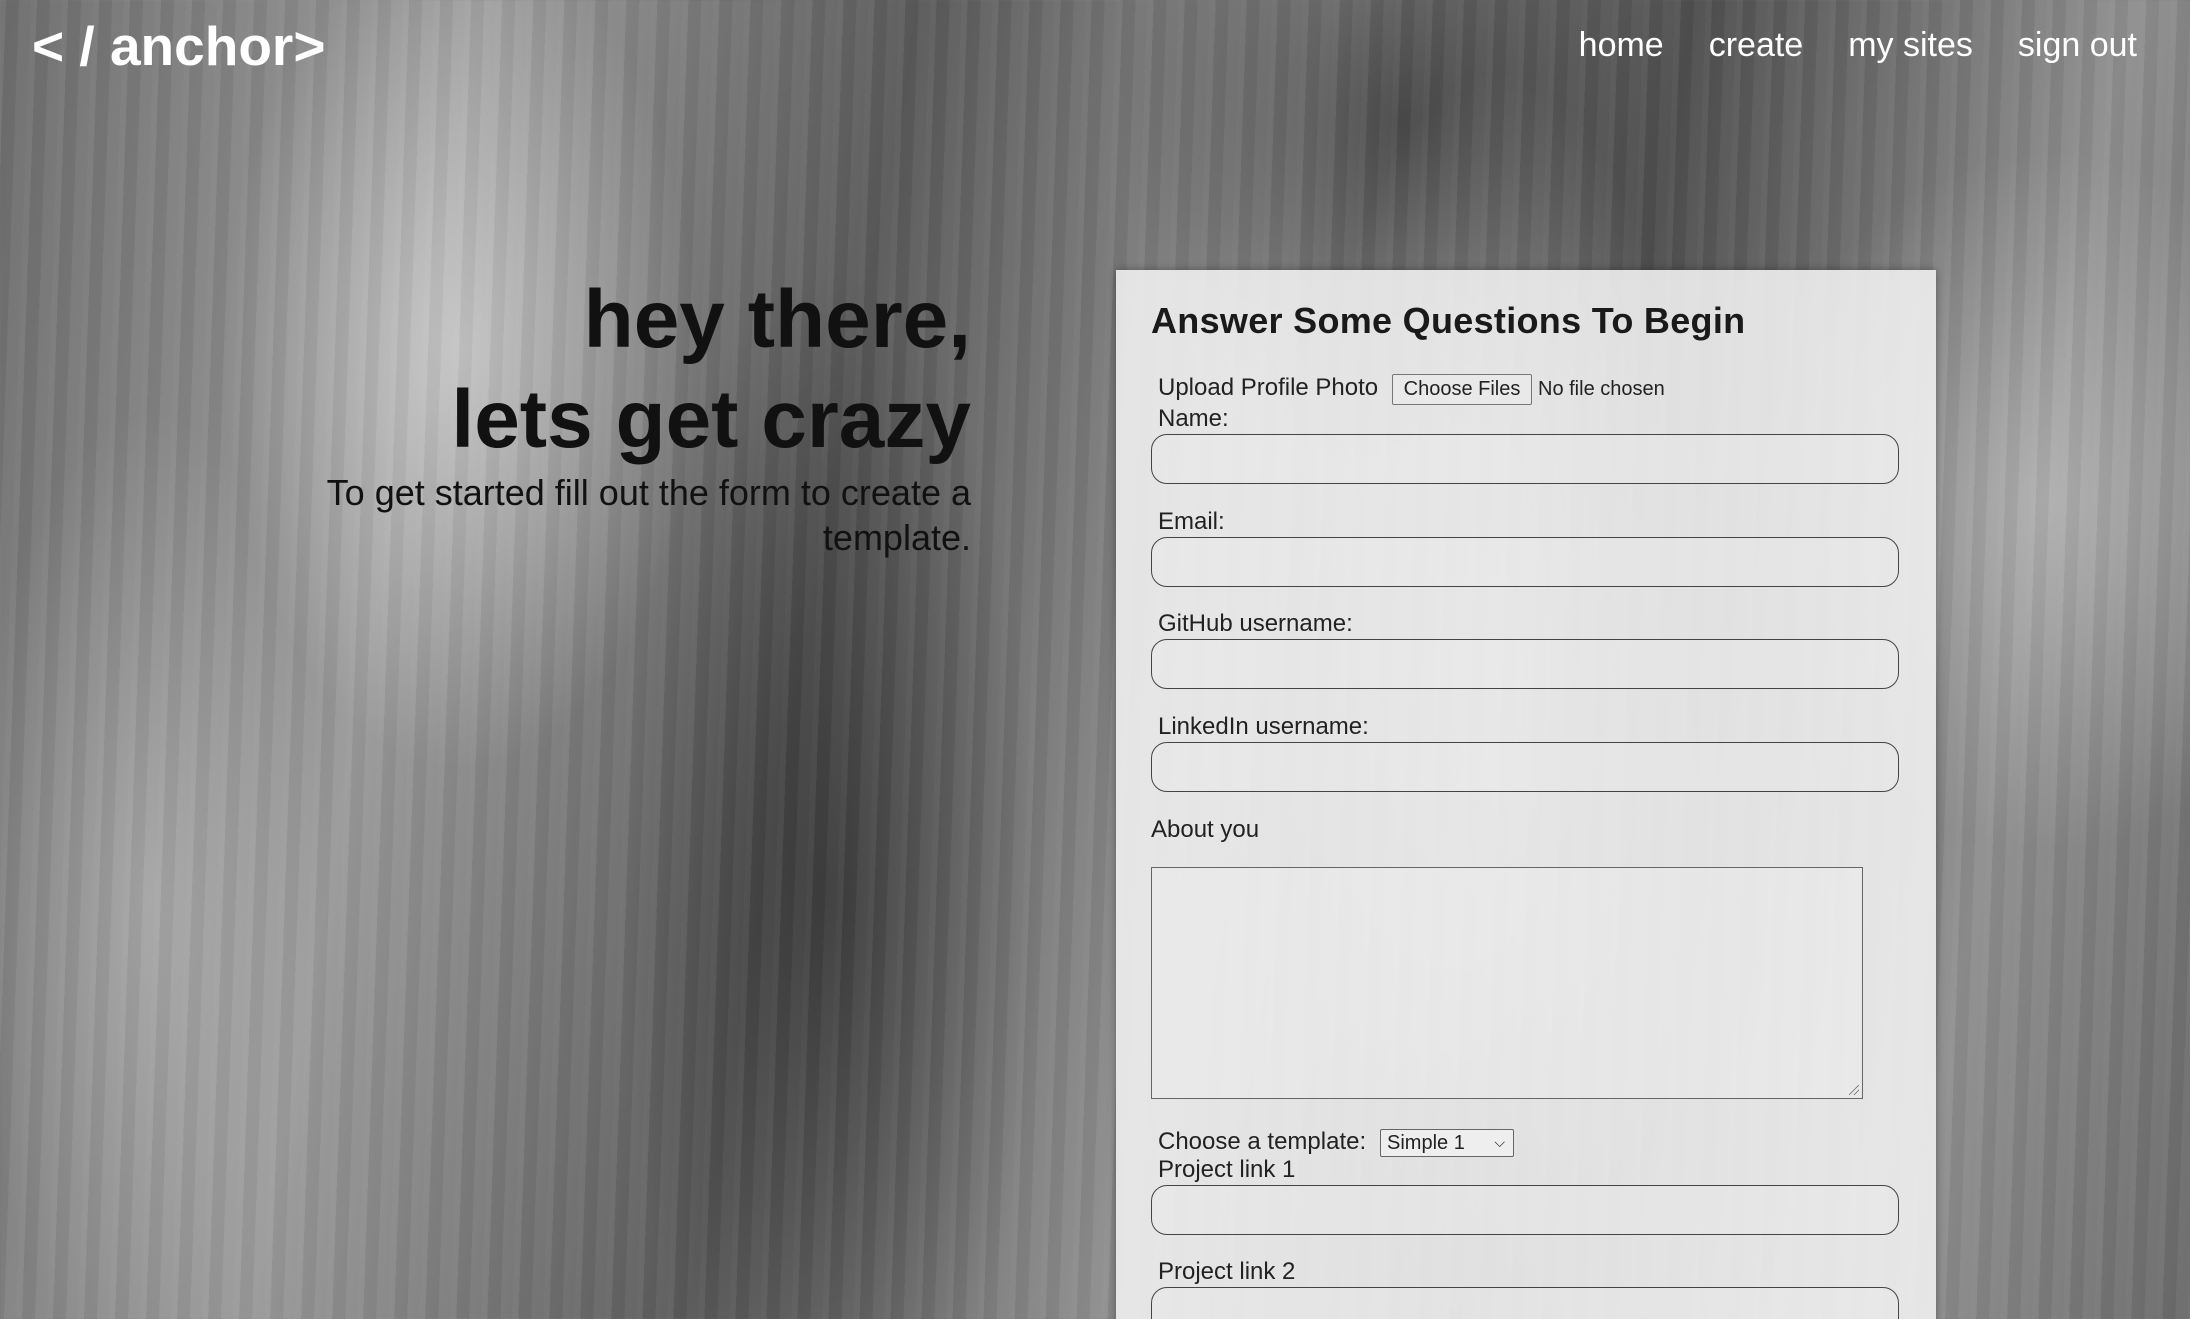  I want to click on linkedin-label: LinkedIn username:, so click(1263, 726).